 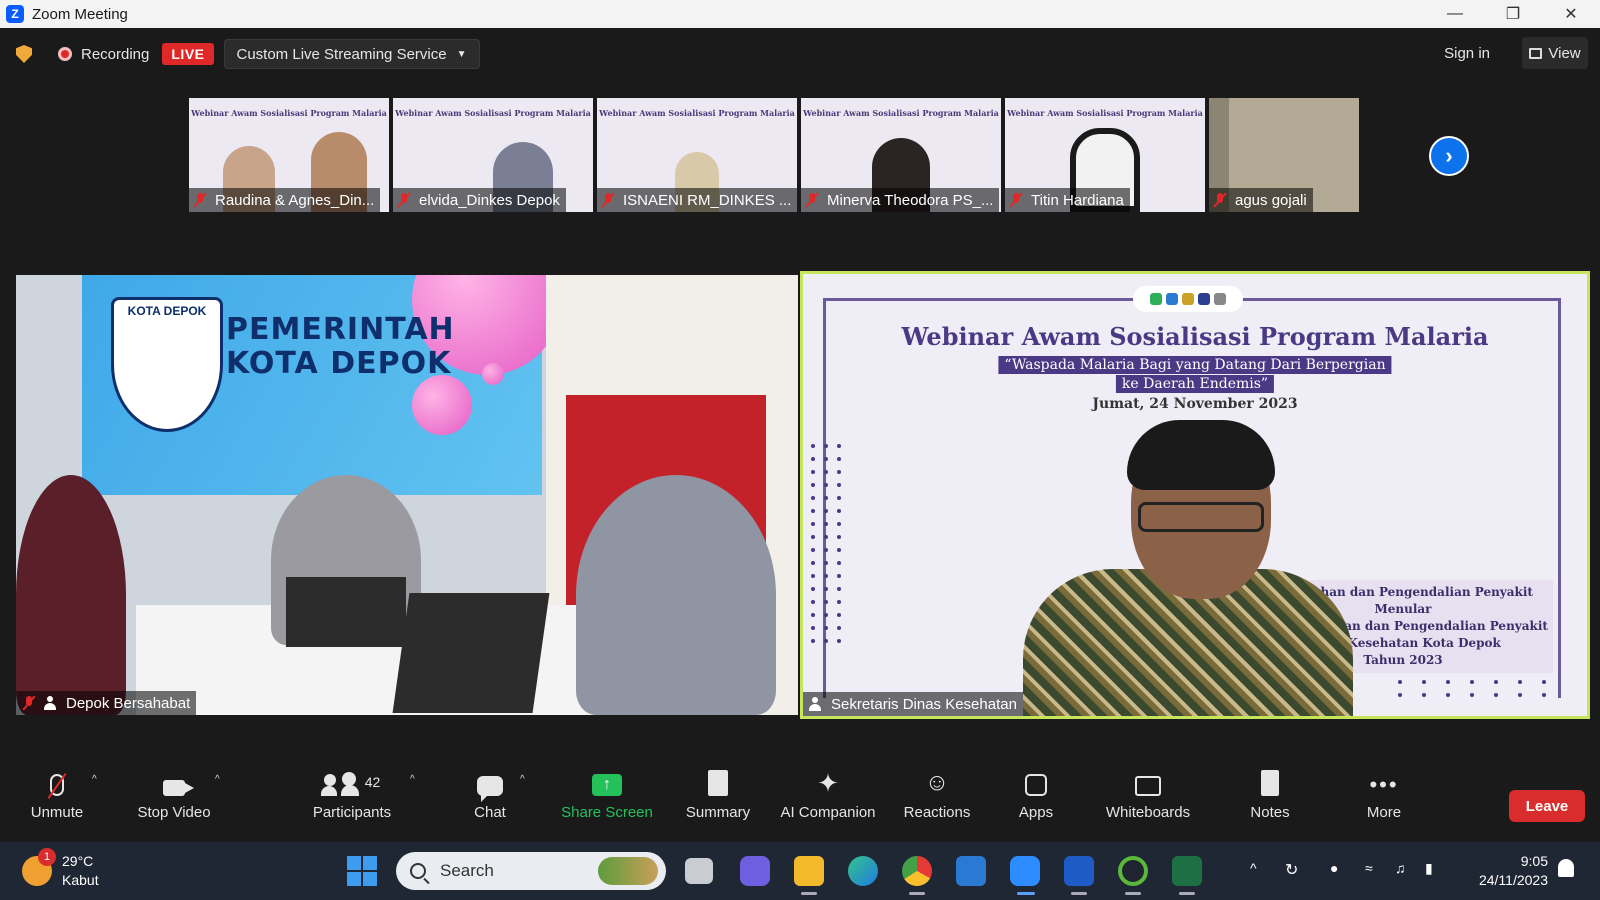 What do you see at coordinates (1148, 801) in the screenshot?
I see `whiteboards-button: Whiteboards` at bounding box center [1148, 801].